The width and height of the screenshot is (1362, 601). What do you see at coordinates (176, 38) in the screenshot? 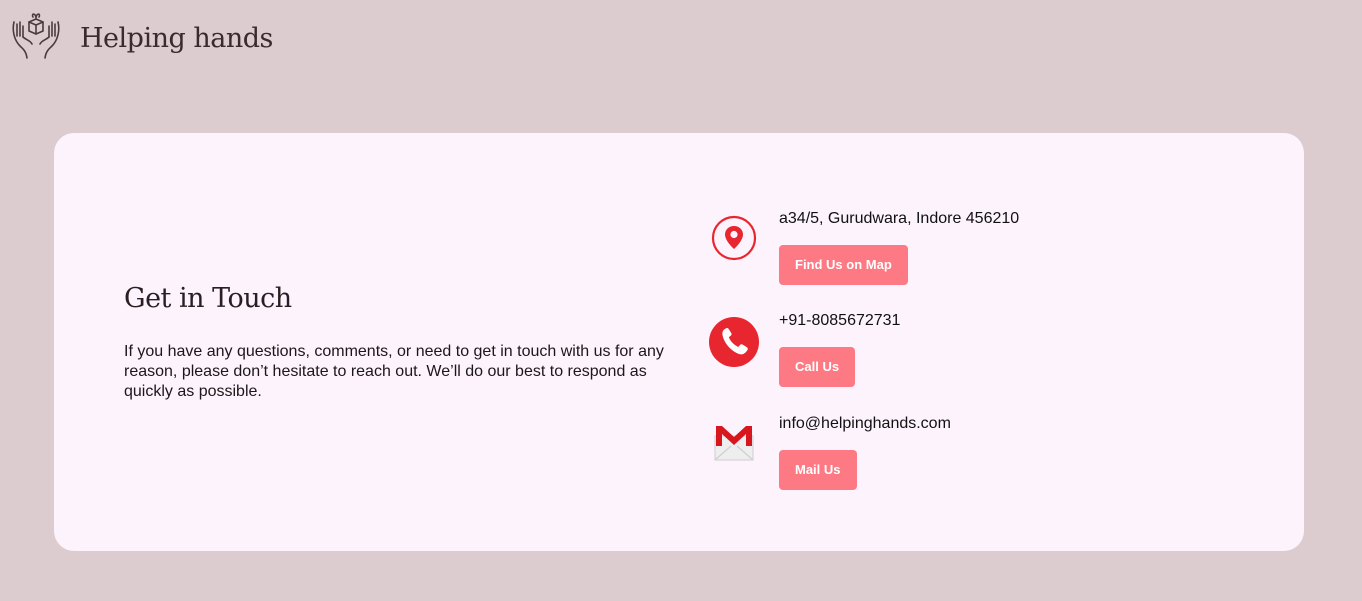
I see `brand-name: Helping hands` at bounding box center [176, 38].